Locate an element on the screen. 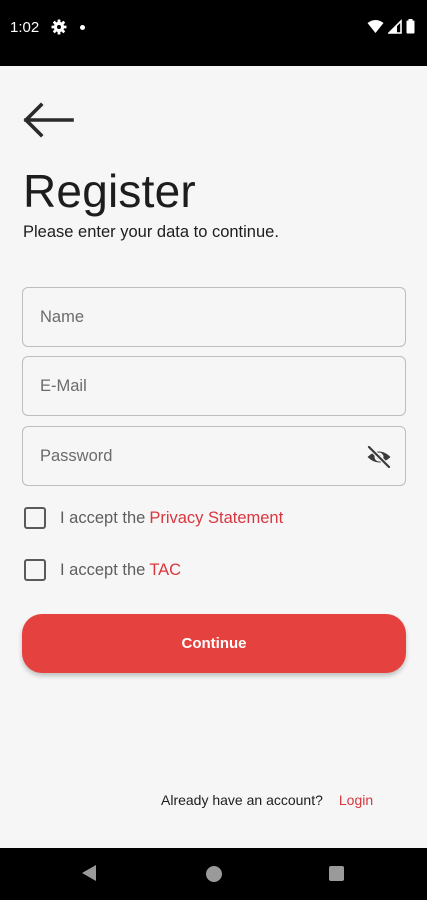 The height and width of the screenshot is (900, 427). system-nav-bar is located at coordinates (213, 874).